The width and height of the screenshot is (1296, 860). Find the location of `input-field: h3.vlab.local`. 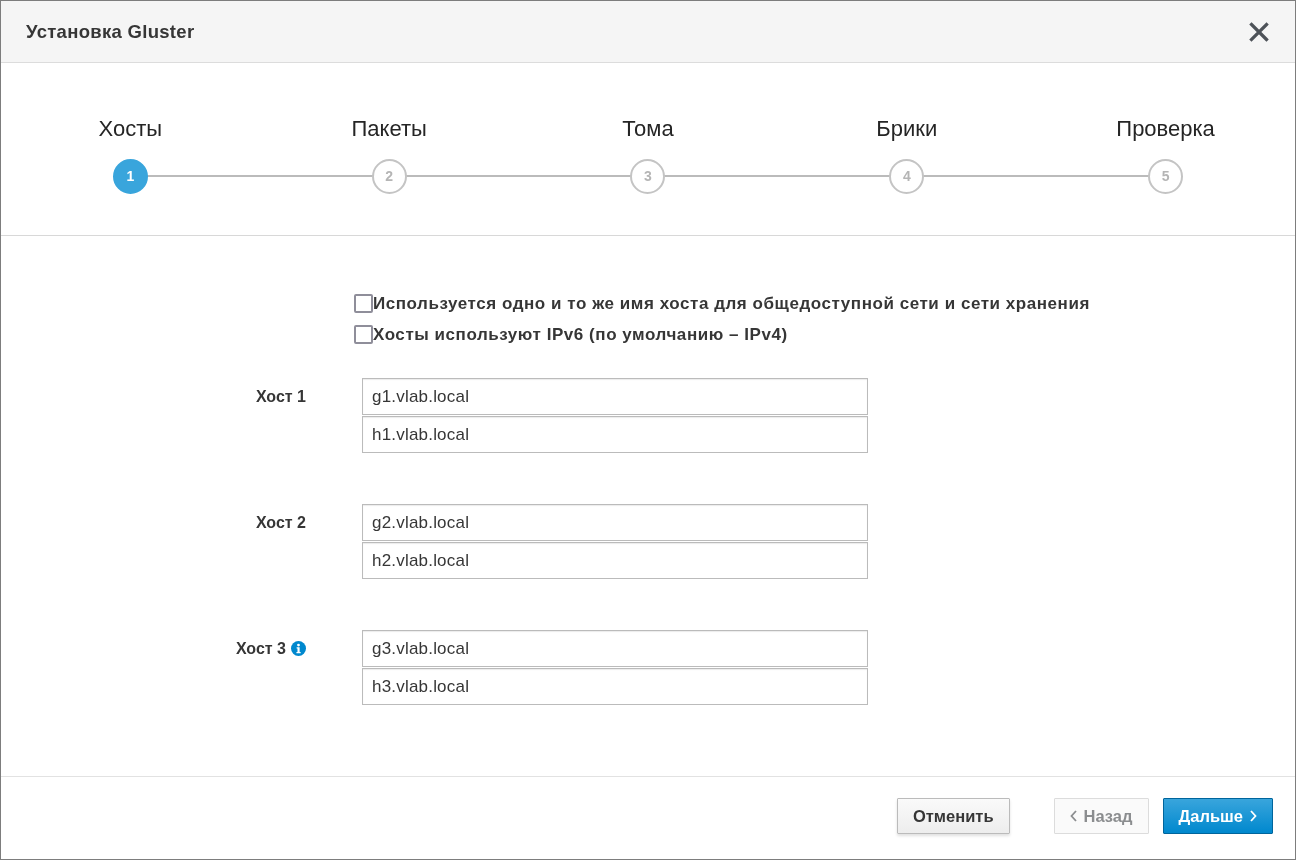

input-field: h3.vlab.local is located at coordinates (615, 686).